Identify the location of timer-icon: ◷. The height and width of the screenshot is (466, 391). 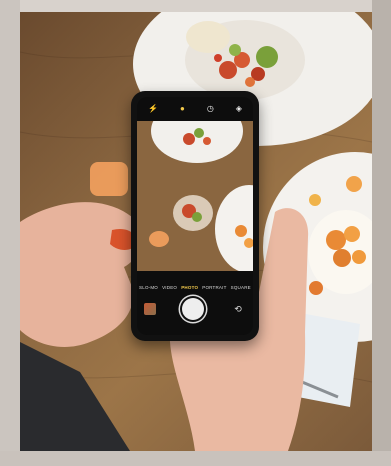
(210, 108).